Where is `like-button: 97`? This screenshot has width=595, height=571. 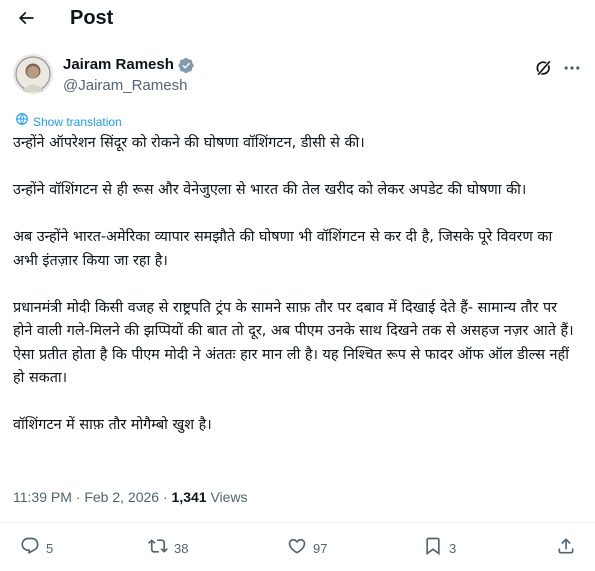
like-button: 97 is located at coordinates (307, 548).